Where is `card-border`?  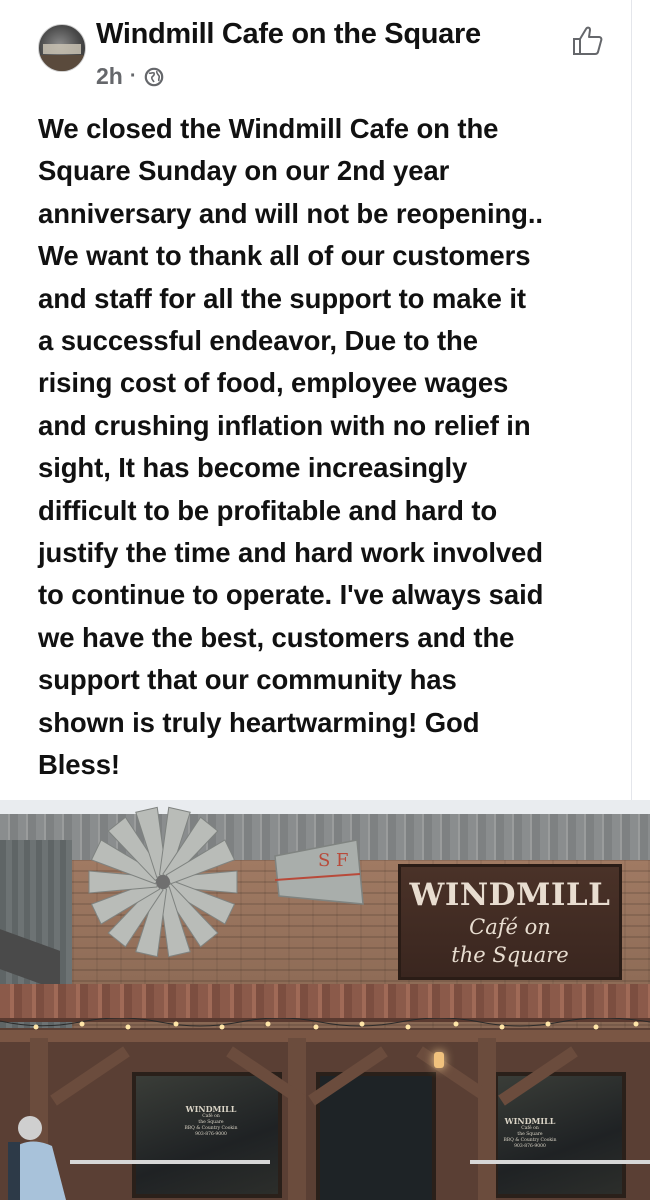 card-border is located at coordinates (631, 400).